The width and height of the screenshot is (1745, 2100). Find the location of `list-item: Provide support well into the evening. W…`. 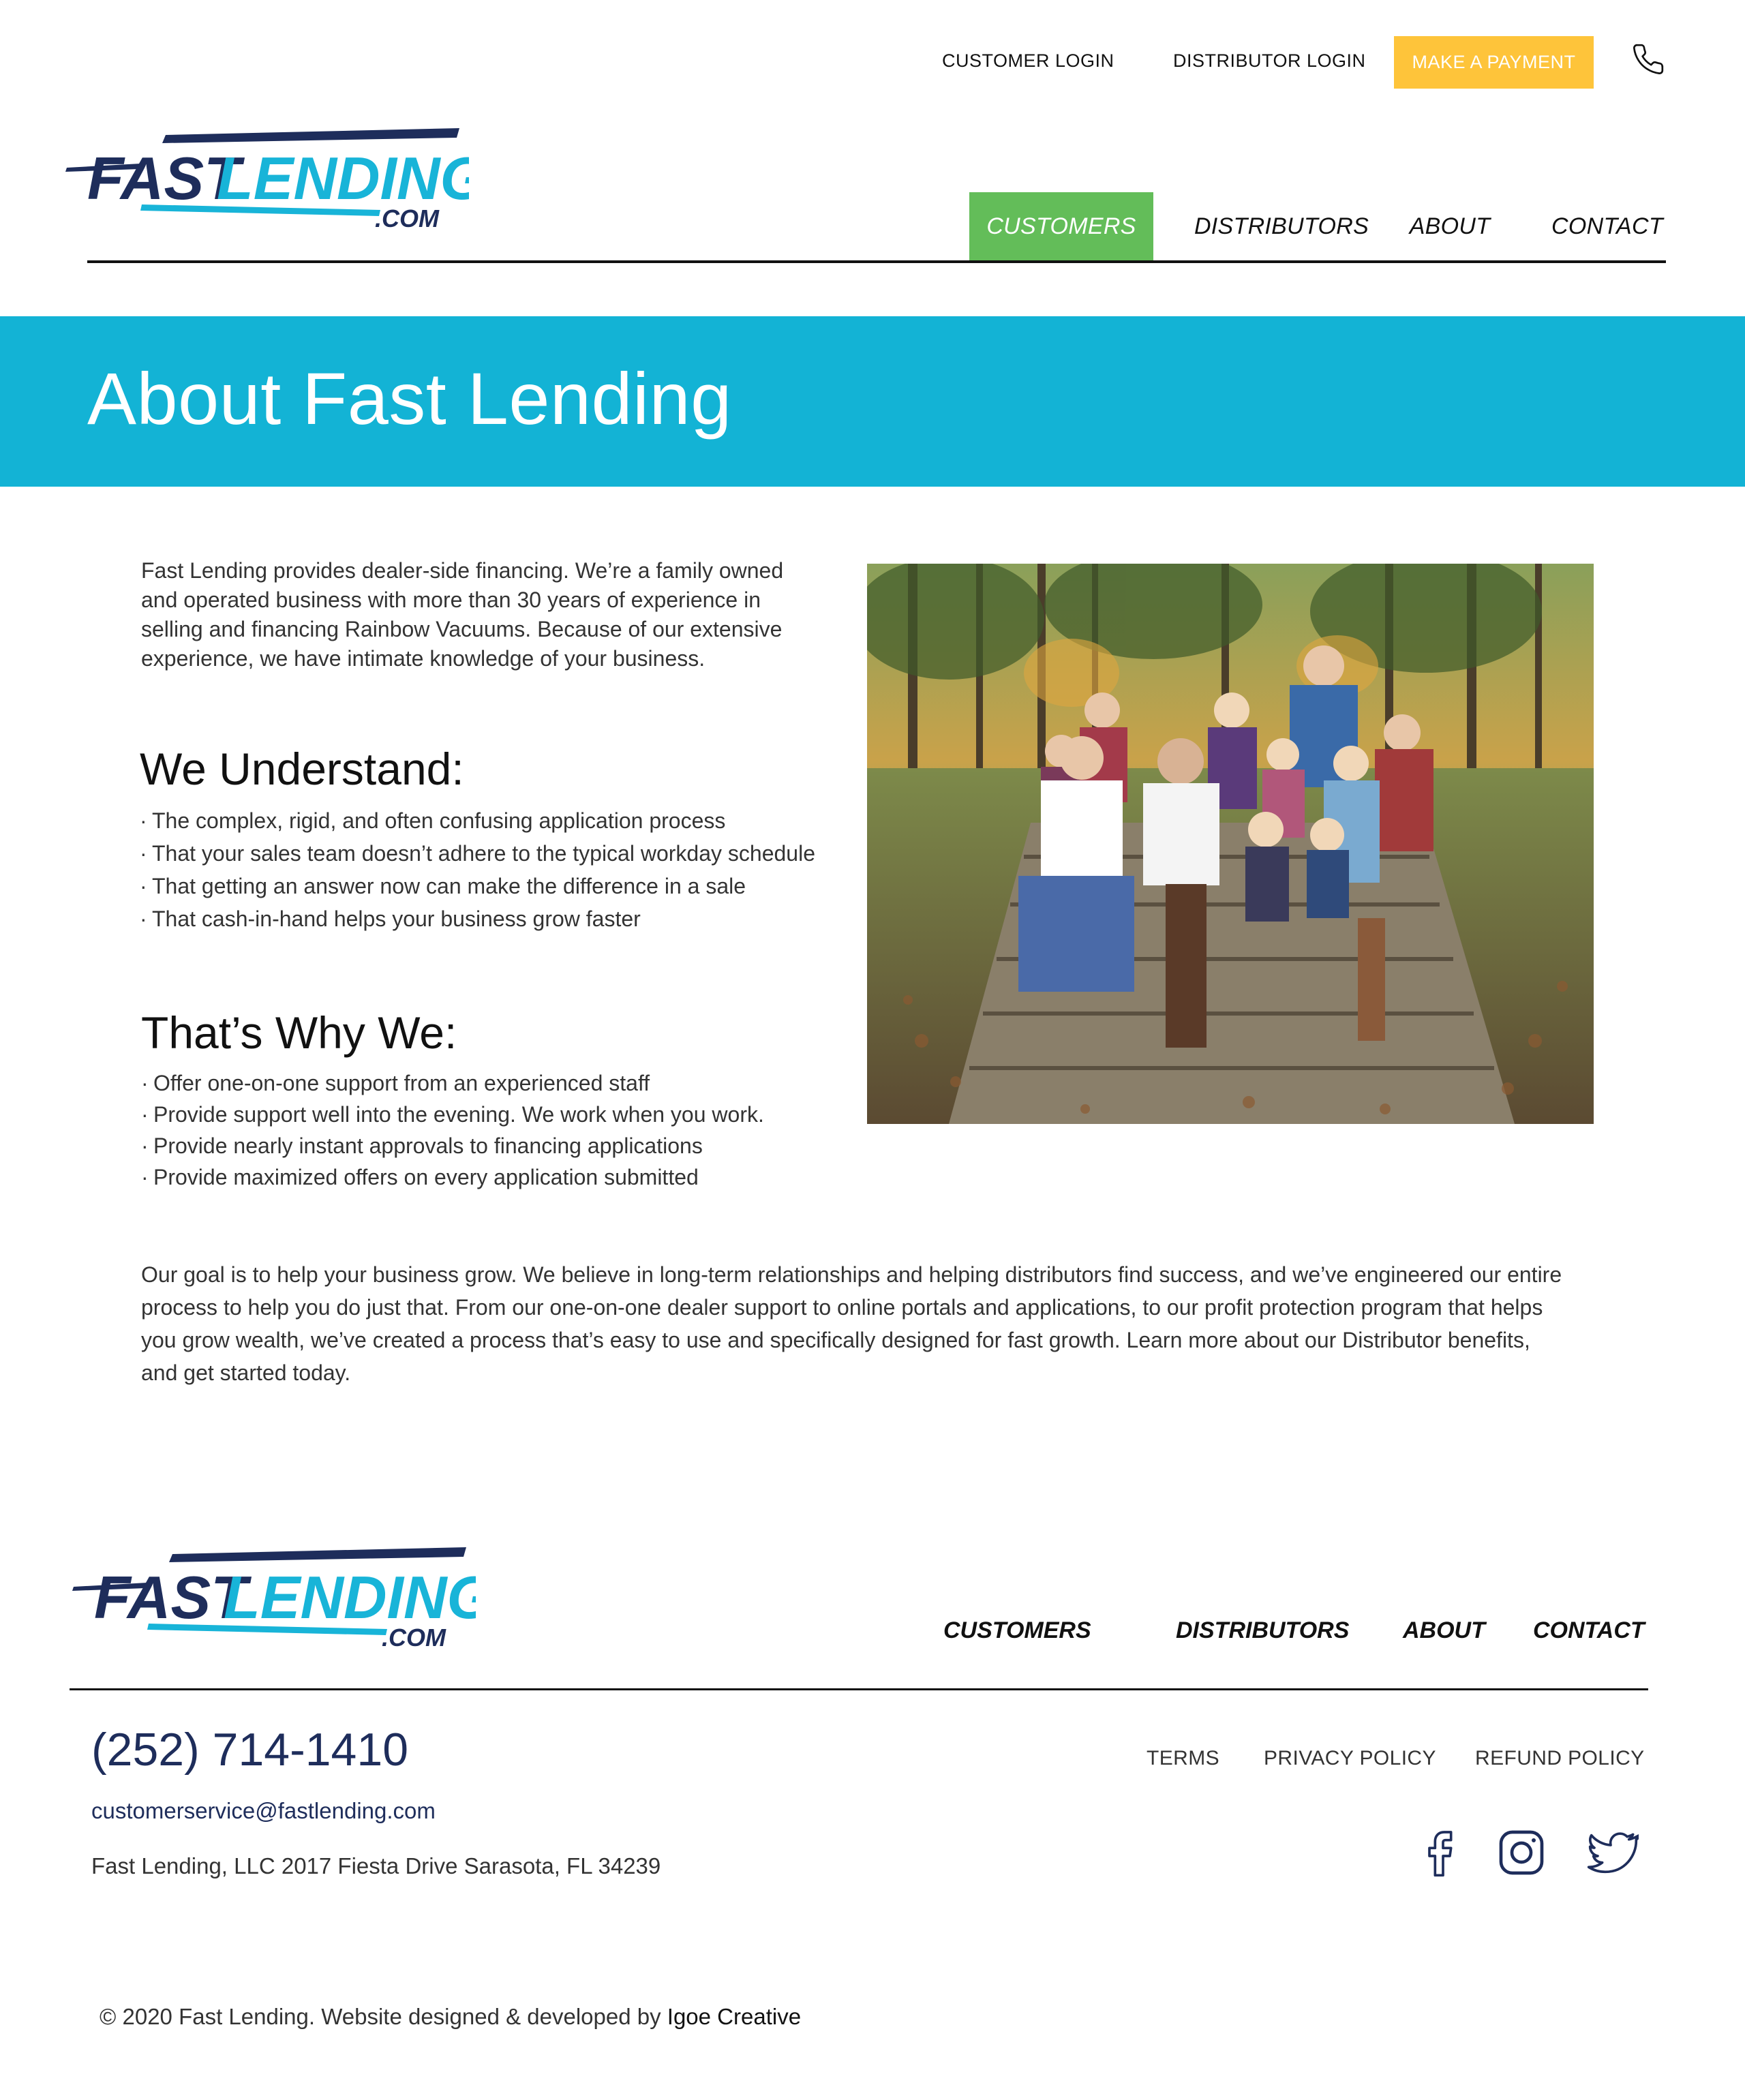

list-item: Provide support well into the evening. W… is located at coordinates (502, 1114).